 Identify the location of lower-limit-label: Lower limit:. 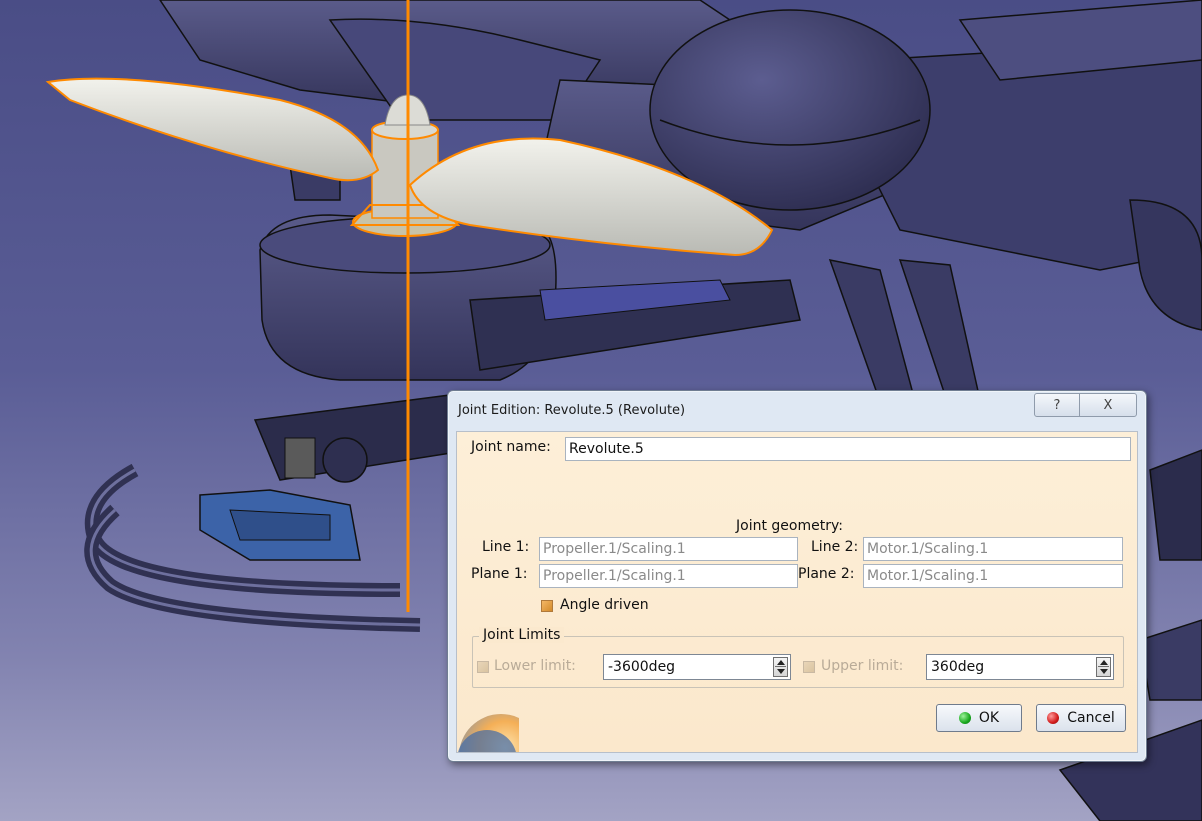
(535, 666).